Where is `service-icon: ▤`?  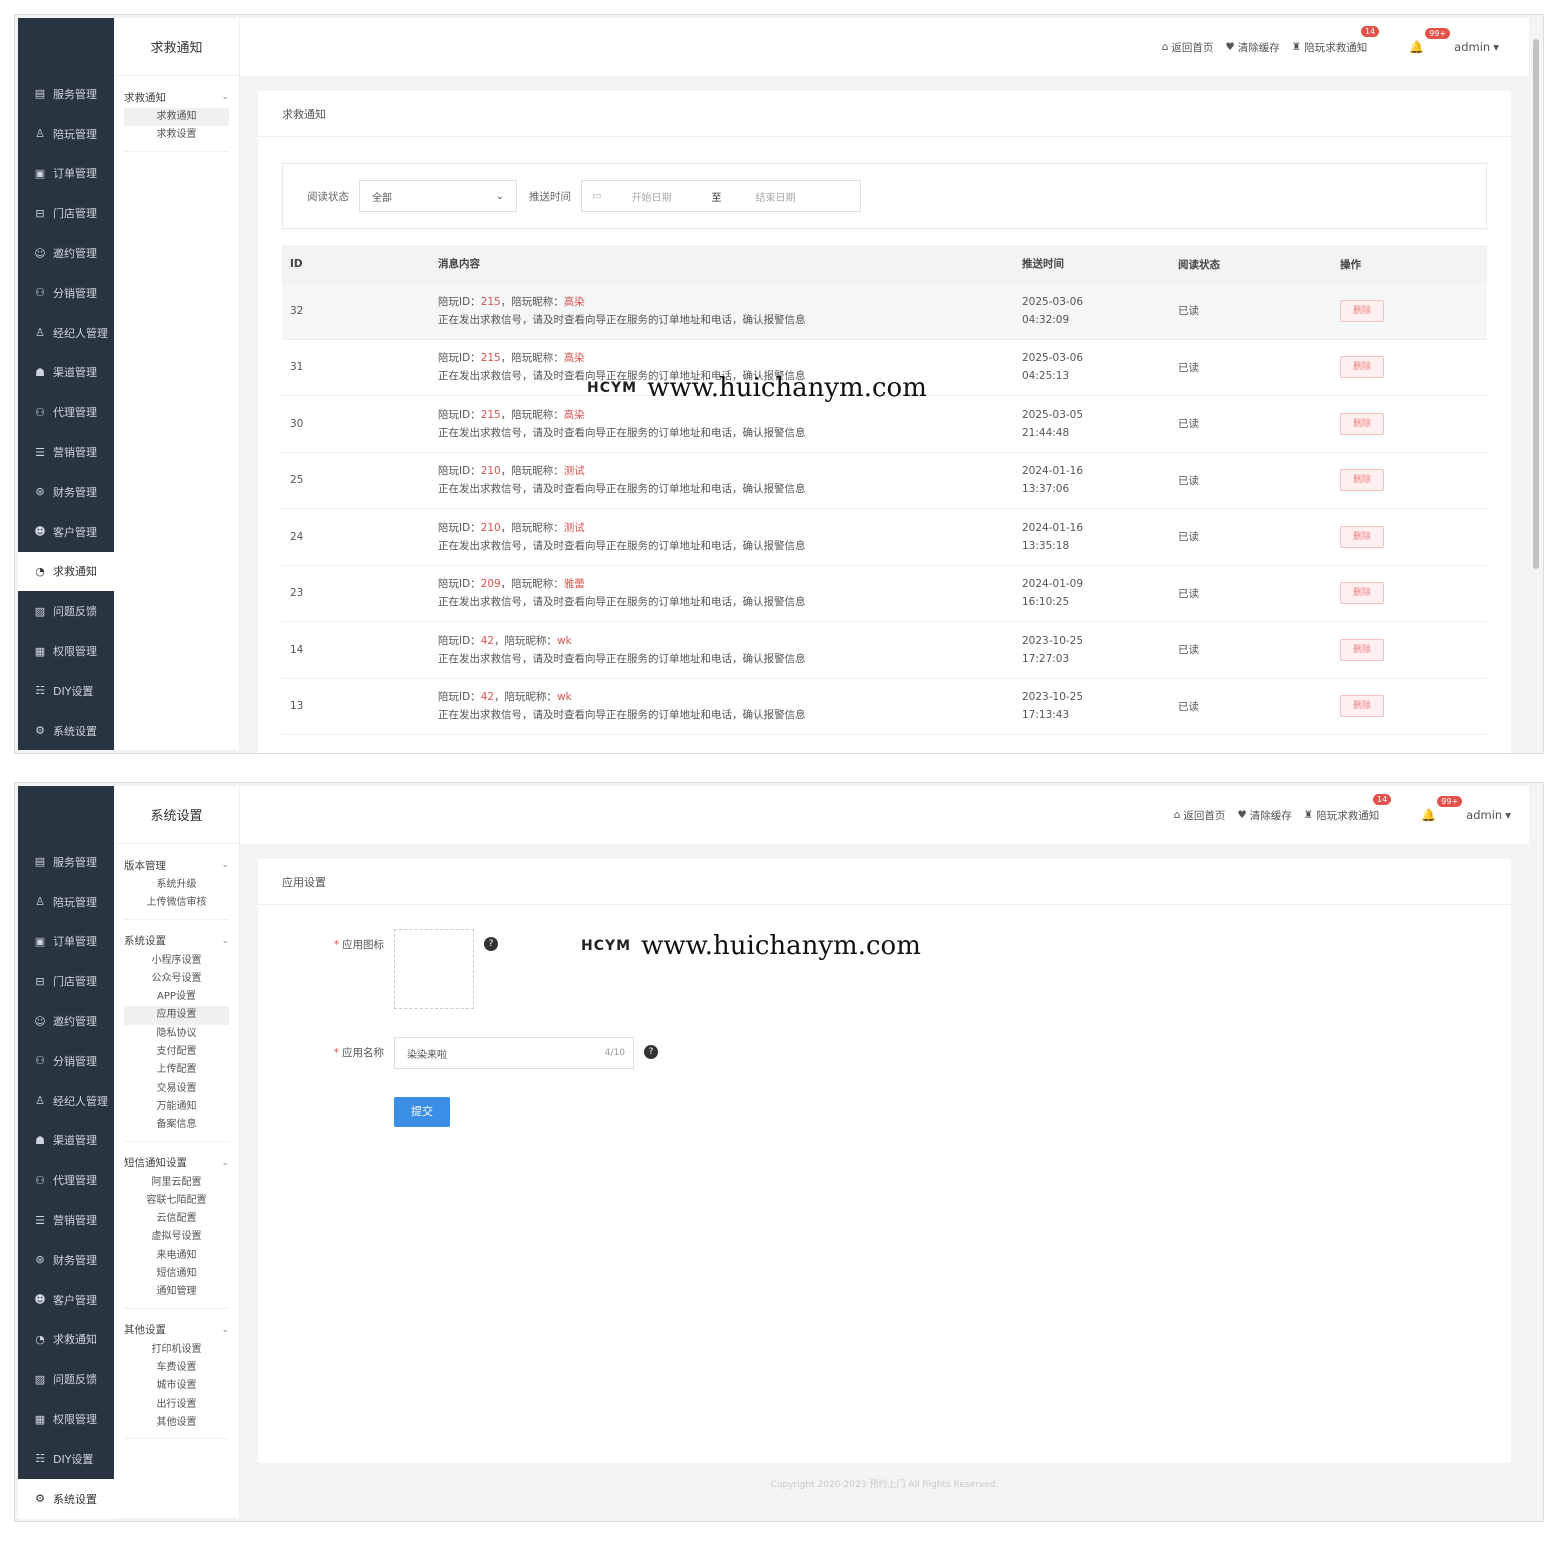
service-icon: ▤ is located at coordinates (40, 862).